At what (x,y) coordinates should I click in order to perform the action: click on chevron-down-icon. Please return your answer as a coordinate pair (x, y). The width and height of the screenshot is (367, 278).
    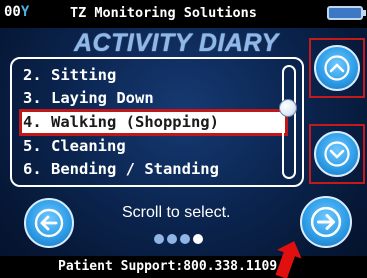
    Looking at the image, I should click on (337, 154).